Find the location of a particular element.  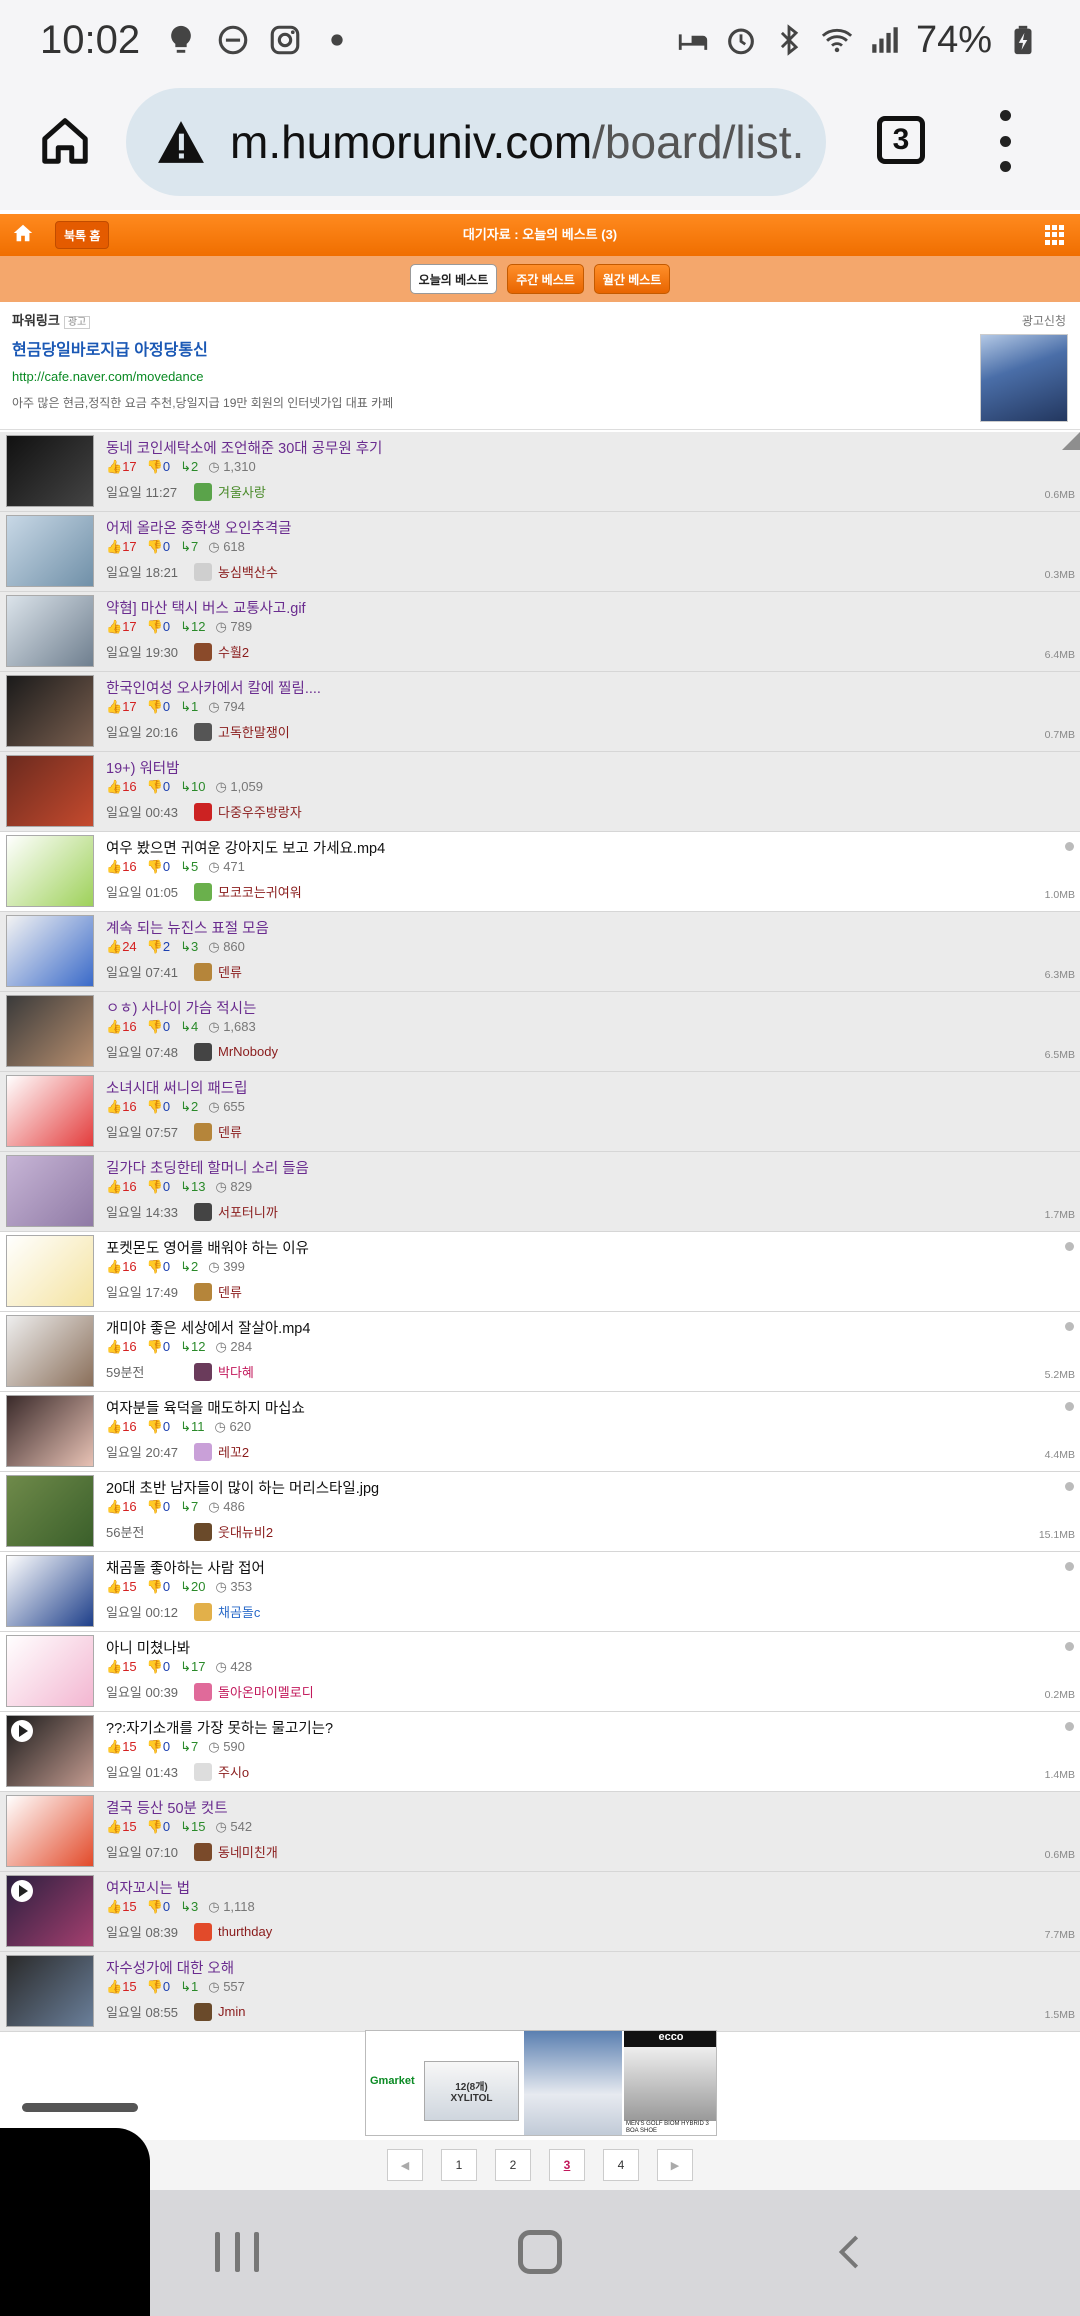

author-nickname: 박다혜 is located at coordinates (236, 1371).